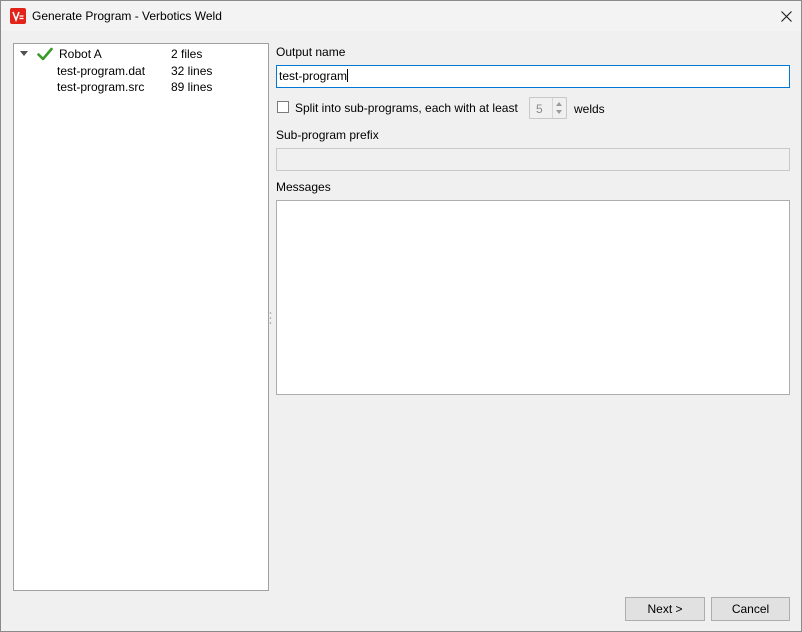 Image resolution: width=802 pixels, height=632 pixels. Describe the element at coordinates (24, 53) in the screenshot. I see `expand-arrow-icon` at that location.